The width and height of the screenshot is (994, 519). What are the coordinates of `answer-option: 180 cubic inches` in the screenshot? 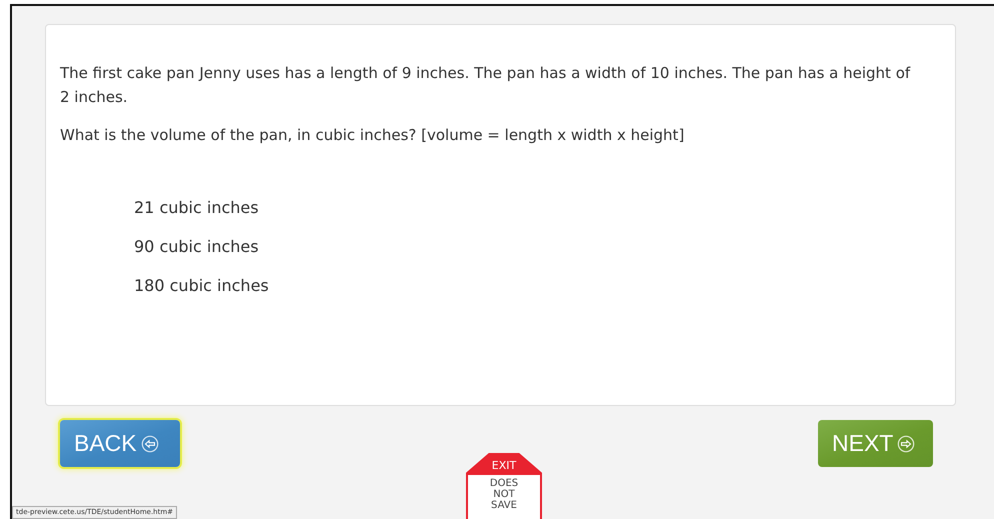 It's located at (524, 292).